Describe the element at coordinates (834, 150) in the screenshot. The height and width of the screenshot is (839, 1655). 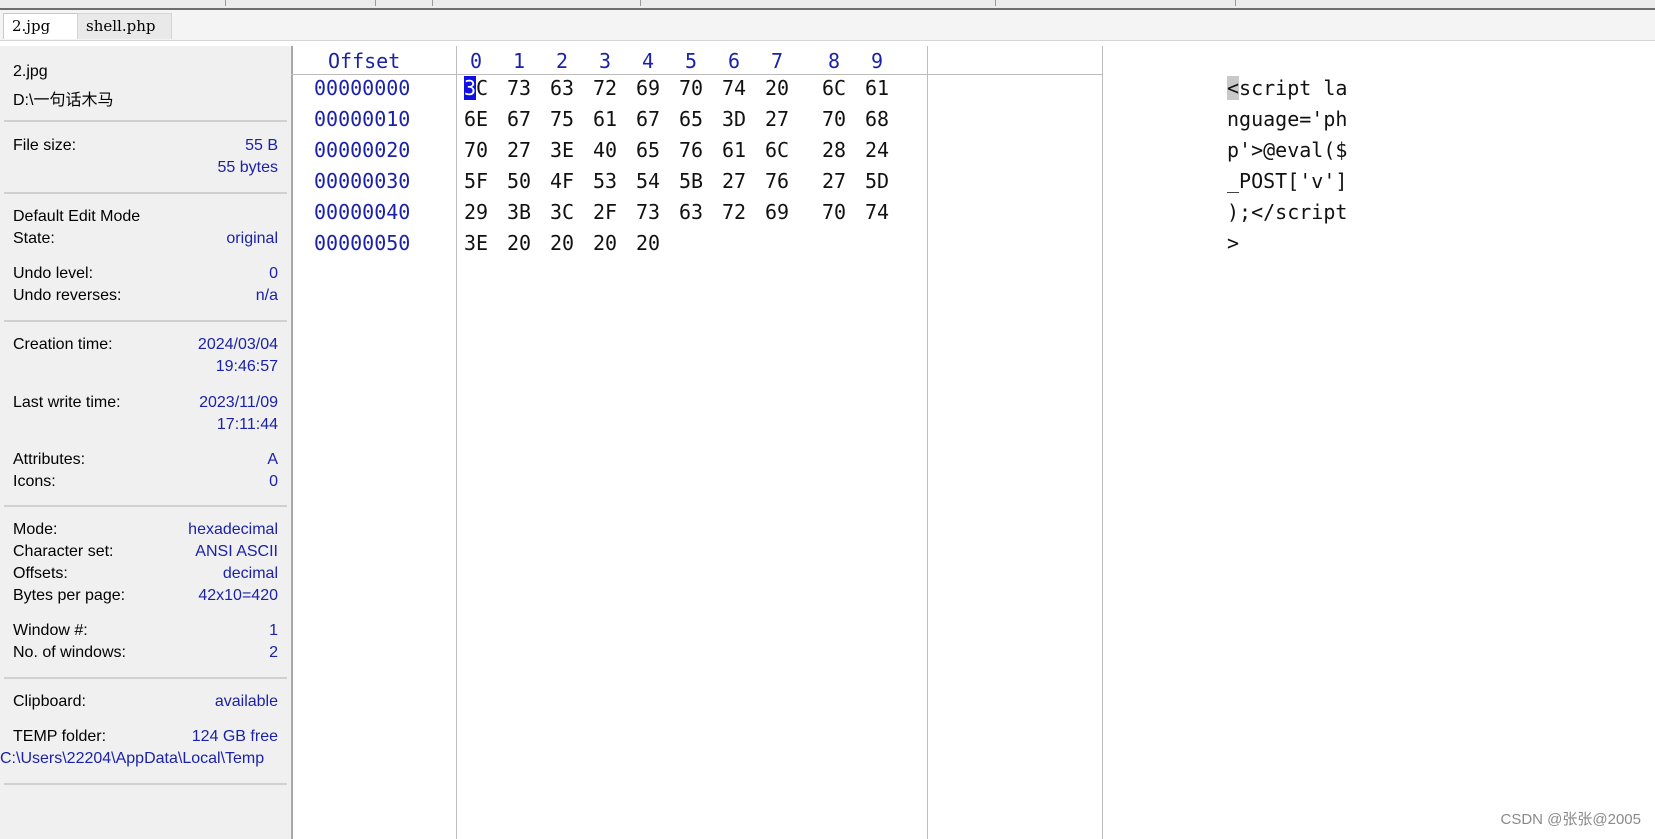
I see `hex-byte-cell: 28` at that location.